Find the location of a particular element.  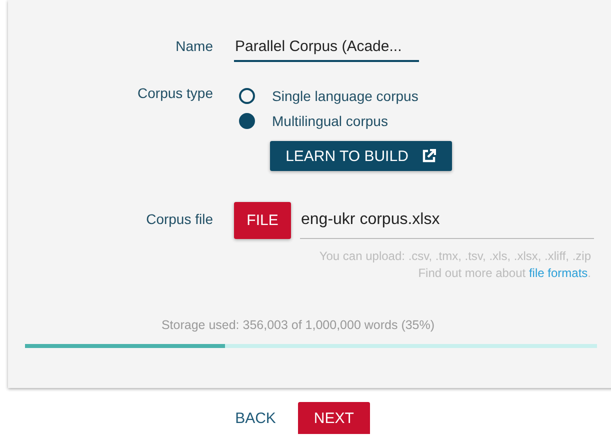

radio-label: Single language corpus is located at coordinates (345, 96).